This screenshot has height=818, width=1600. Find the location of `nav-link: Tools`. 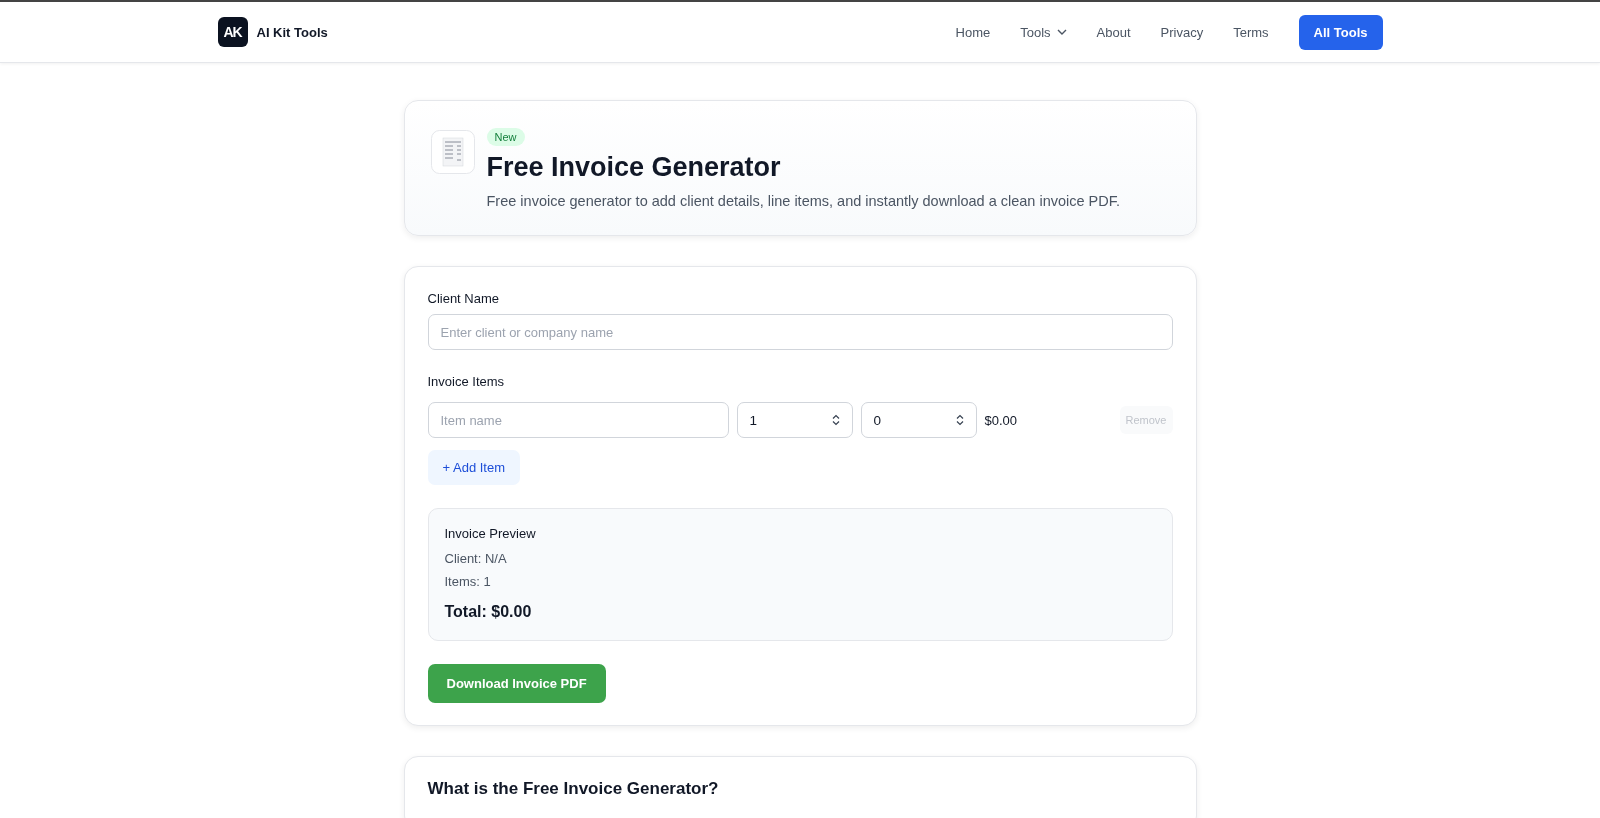

nav-link: Tools is located at coordinates (1043, 32).